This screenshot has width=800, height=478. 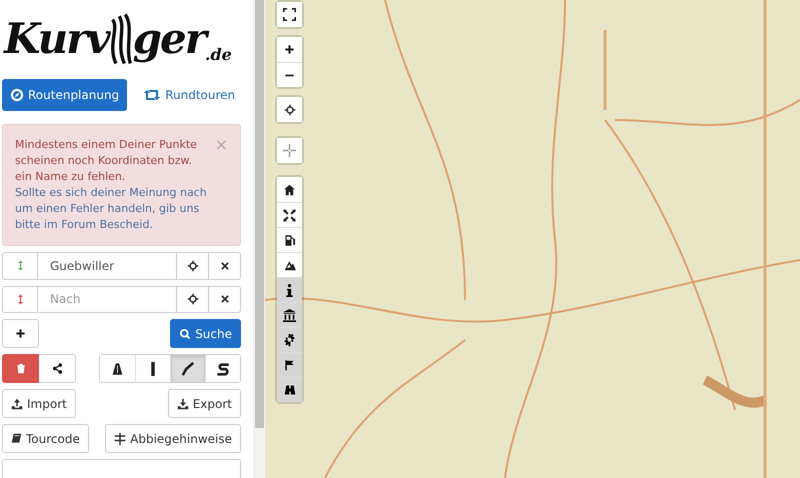 I want to click on repeat-arrows-icon, so click(x=152, y=95).